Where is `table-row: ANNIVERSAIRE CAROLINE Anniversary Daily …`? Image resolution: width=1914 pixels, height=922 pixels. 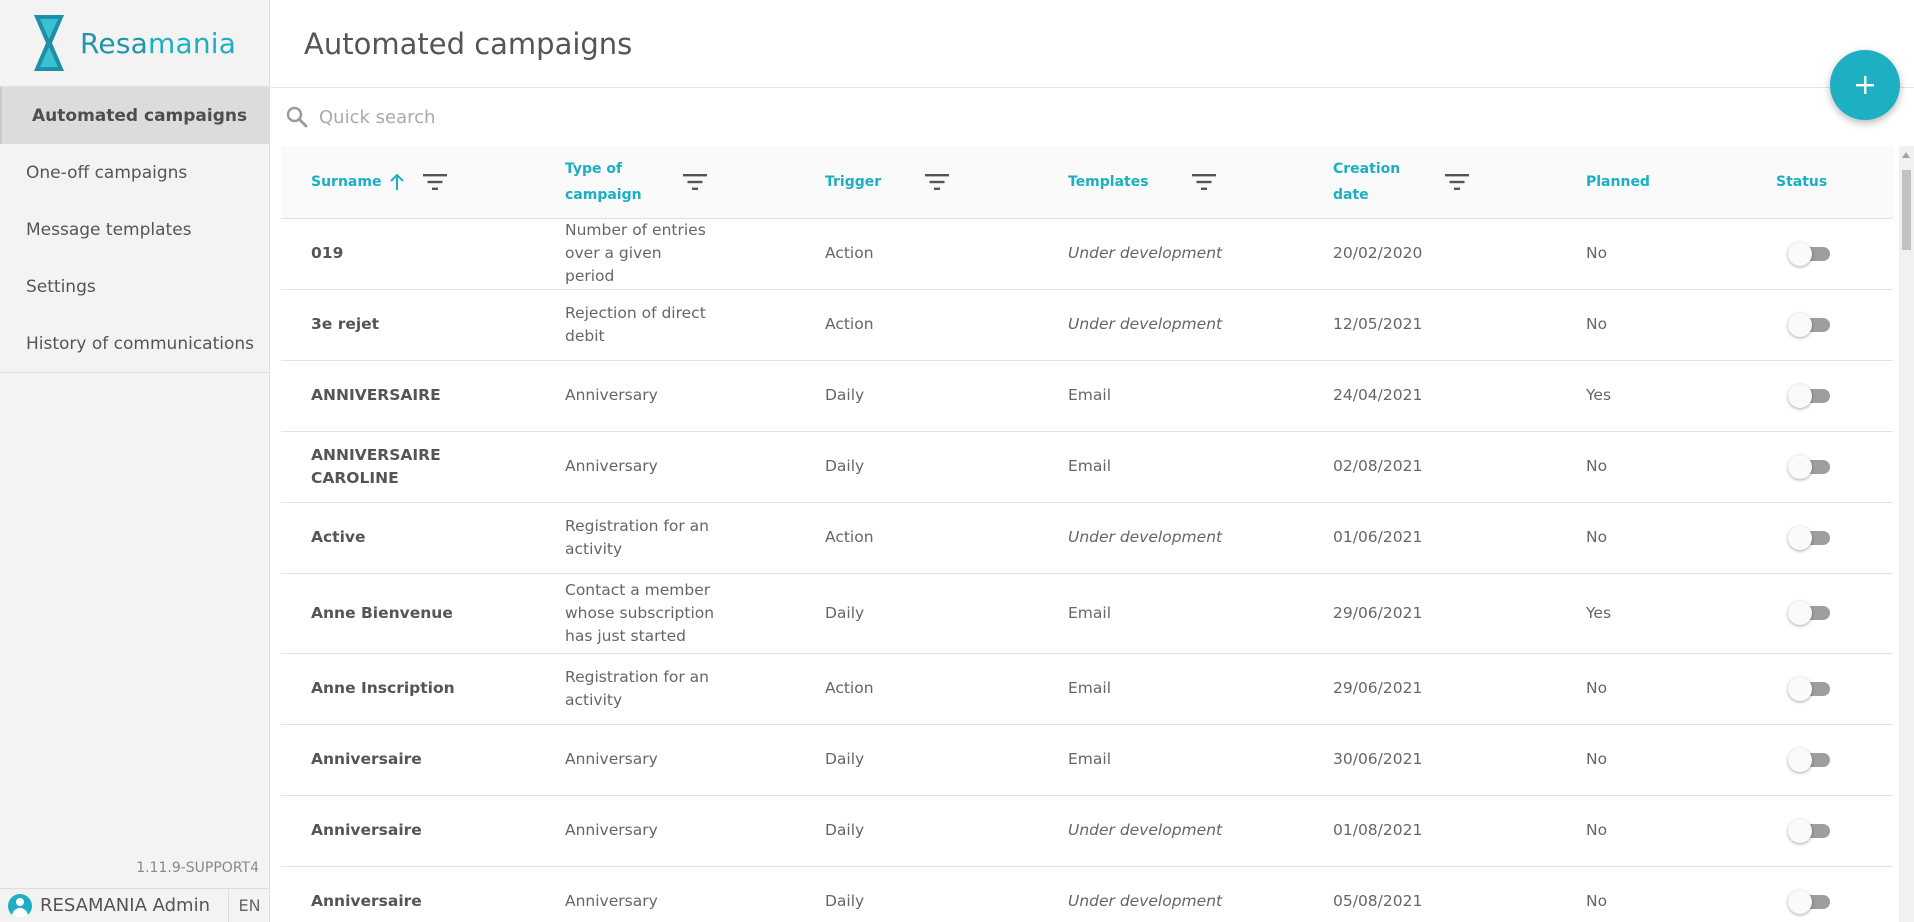
table-row: ANNIVERSAIRE CAROLINE Anniversary Daily … is located at coordinates (1087, 466).